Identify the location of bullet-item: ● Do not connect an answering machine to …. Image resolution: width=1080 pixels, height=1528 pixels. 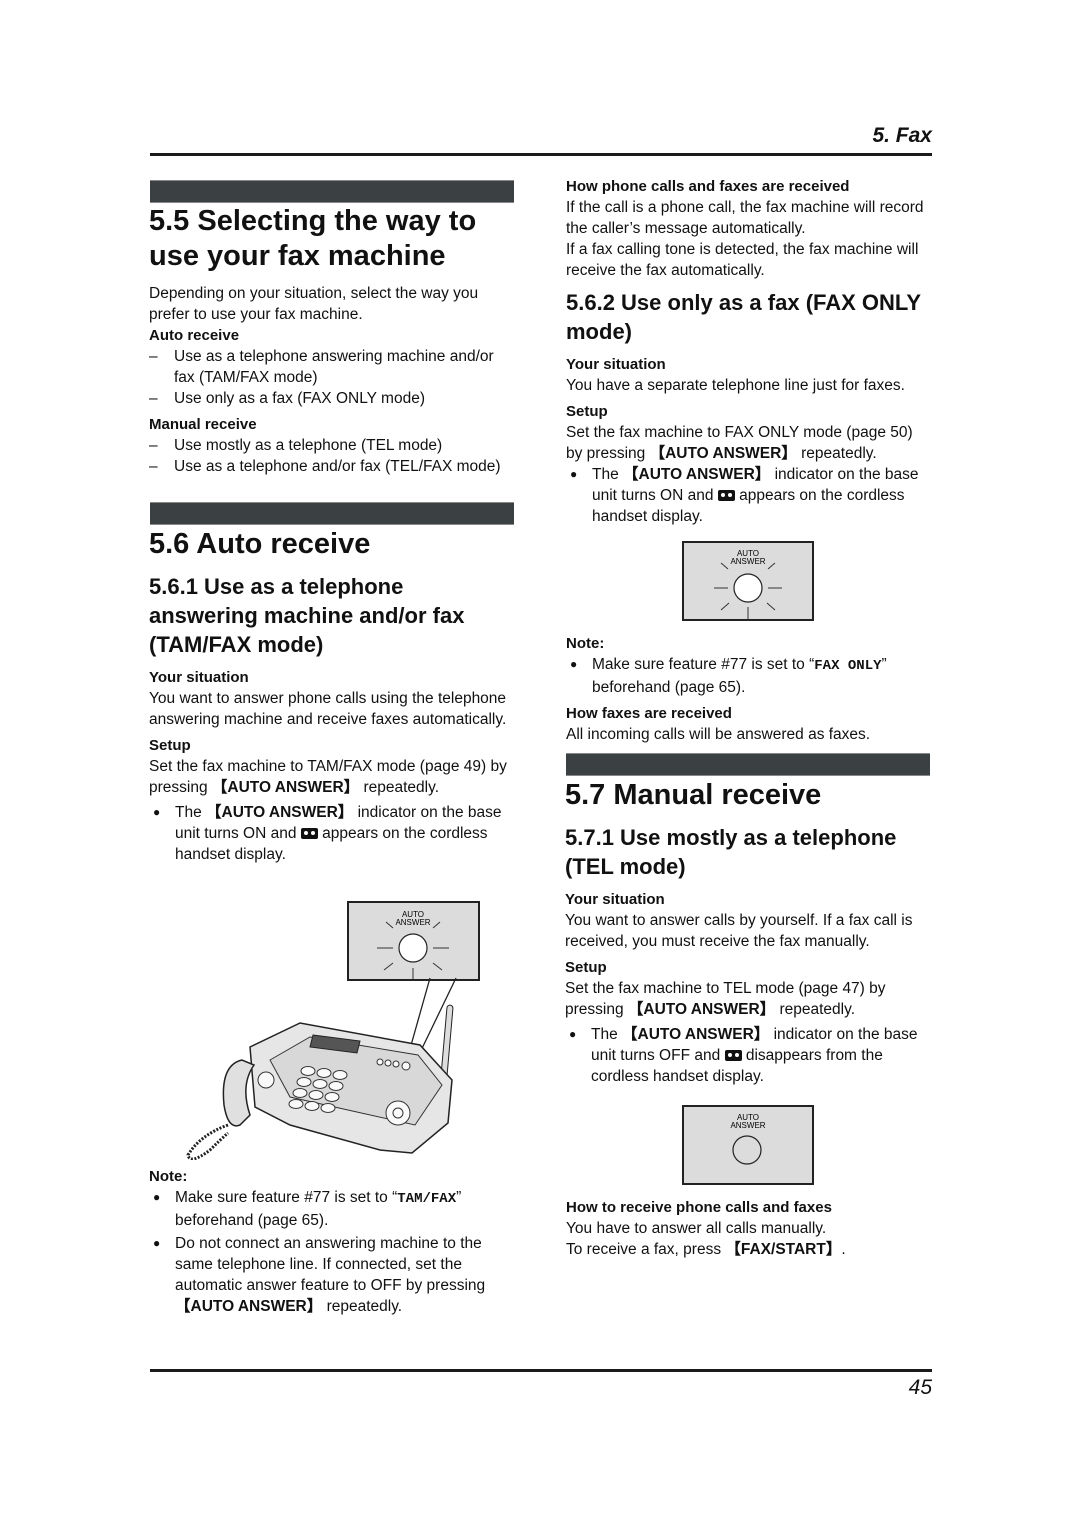
(332, 1275).